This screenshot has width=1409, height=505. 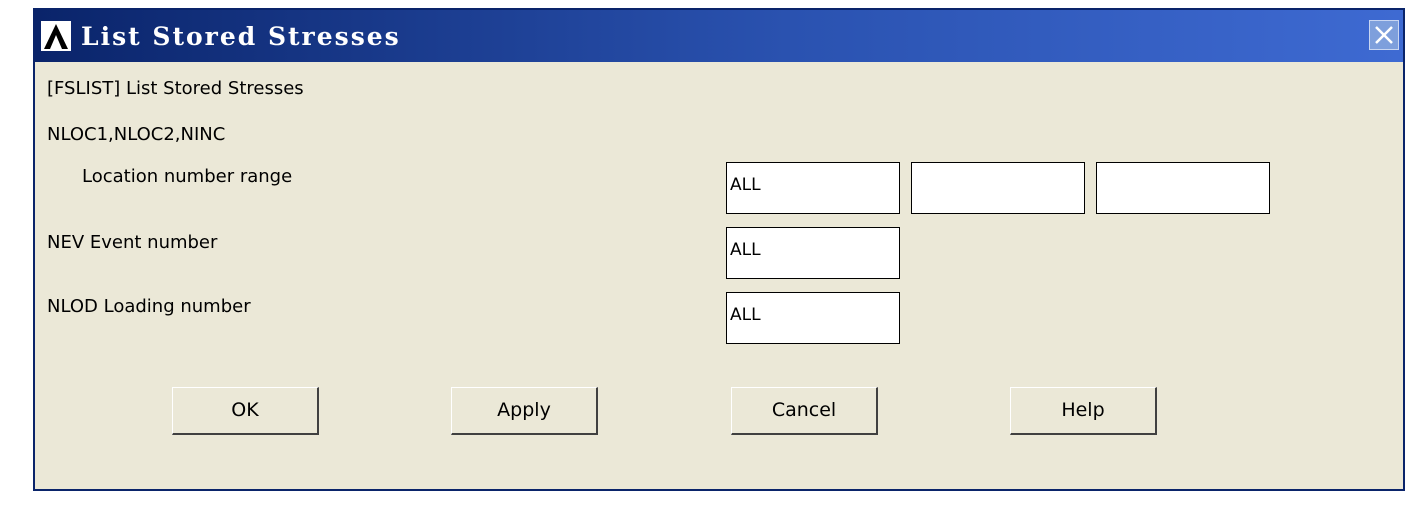 What do you see at coordinates (175, 88) in the screenshot?
I see `command-label: [FSLIST] List Stored Stresses` at bounding box center [175, 88].